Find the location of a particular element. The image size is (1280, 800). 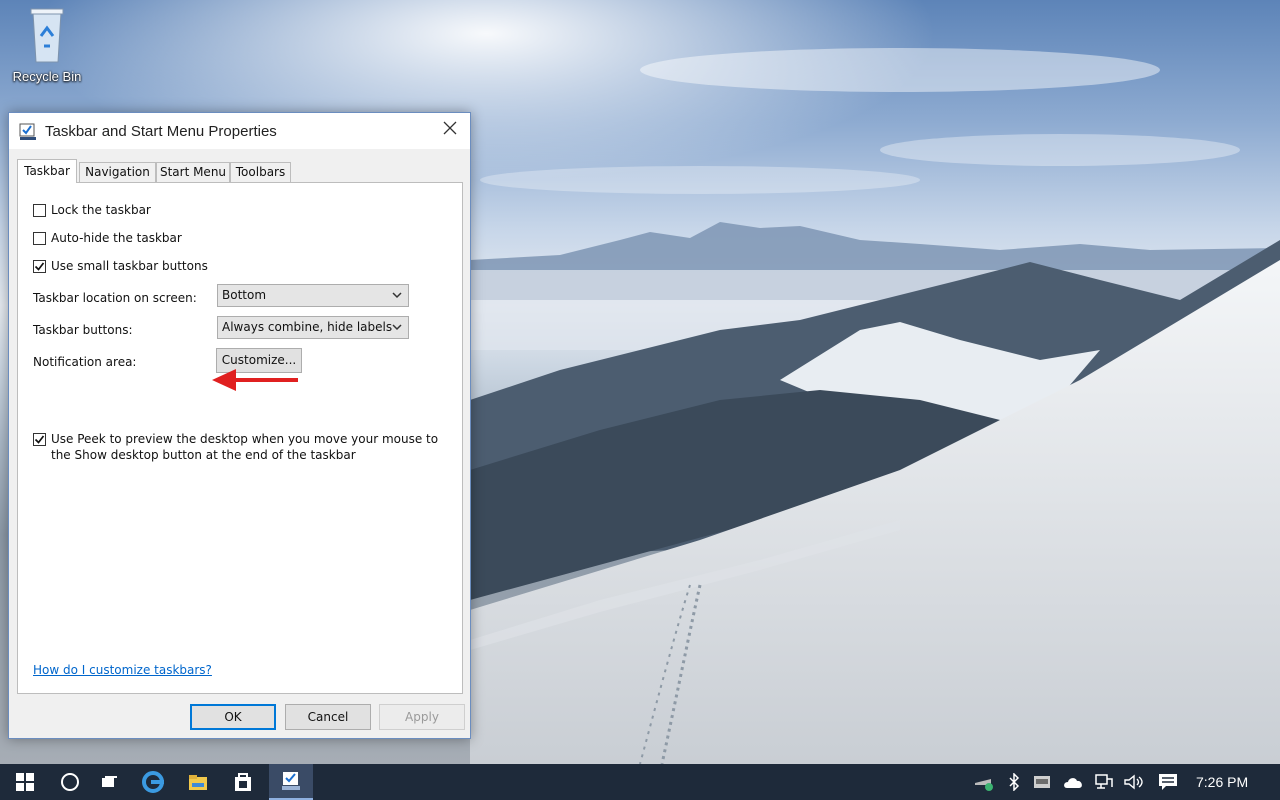

peek-checkbox is located at coordinates (39, 439).